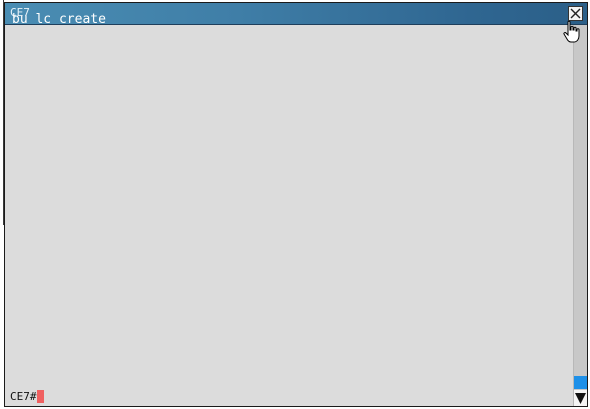 The height and width of the screenshot is (409, 590). What do you see at coordinates (23, 396) in the screenshot?
I see `prompt-text: CE7#` at bounding box center [23, 396].